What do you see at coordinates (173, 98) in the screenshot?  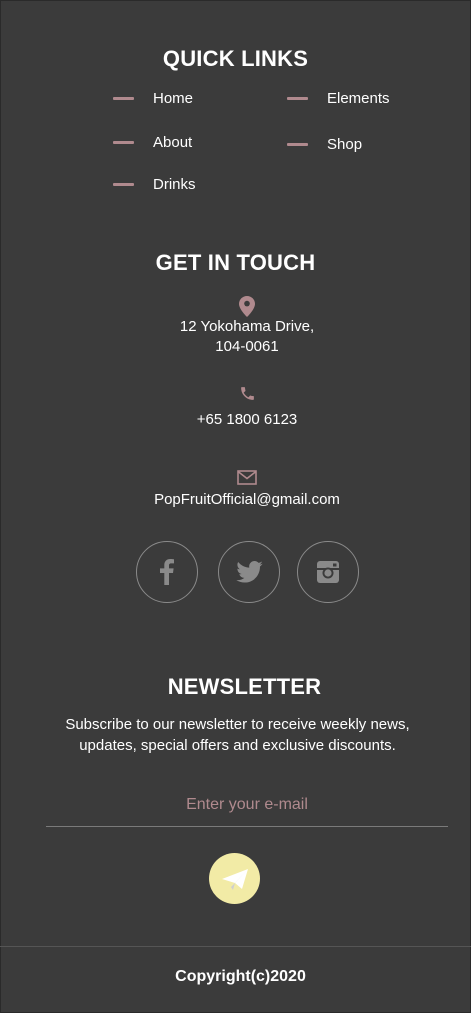 I see `quick-link-label: Home` at bounding box center [173, 98].